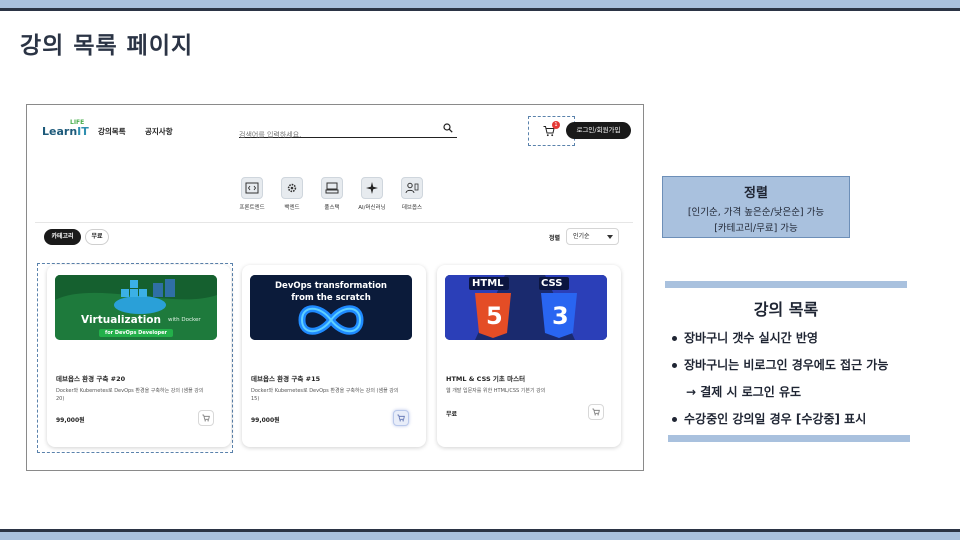  I want to click on filter-free-button: 무료, so click(97, 237).